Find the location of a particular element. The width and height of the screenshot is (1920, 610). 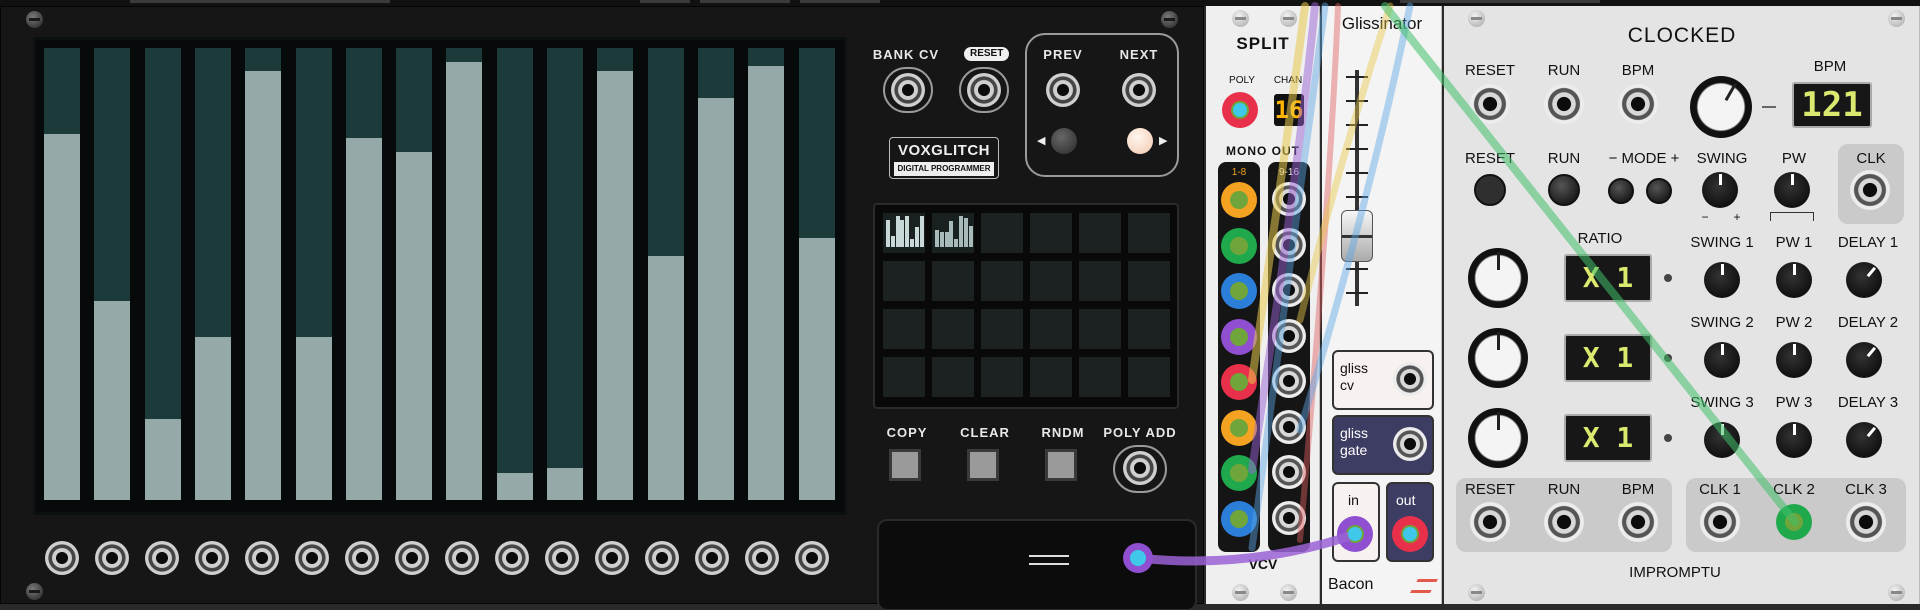

reset-button is located at coordinates (1490, 190).